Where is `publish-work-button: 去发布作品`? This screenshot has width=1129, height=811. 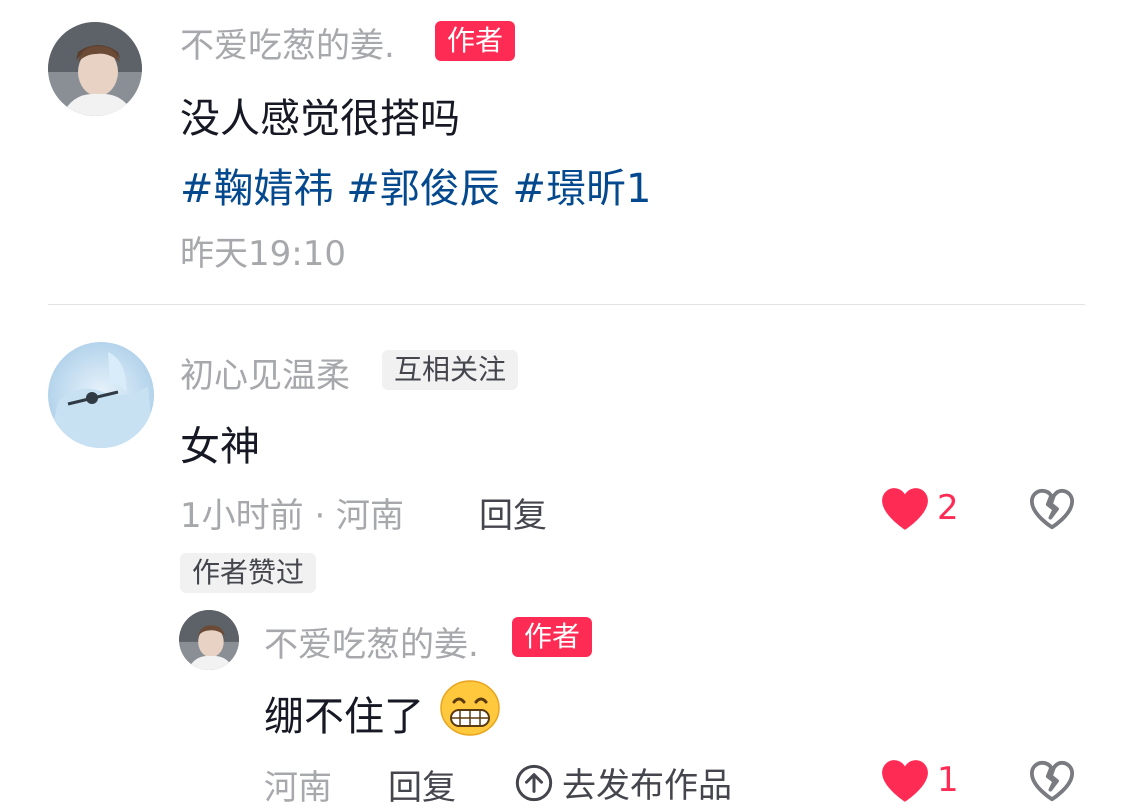
publish-work-button: 去发布作品 is located at coordinates (623, 782).